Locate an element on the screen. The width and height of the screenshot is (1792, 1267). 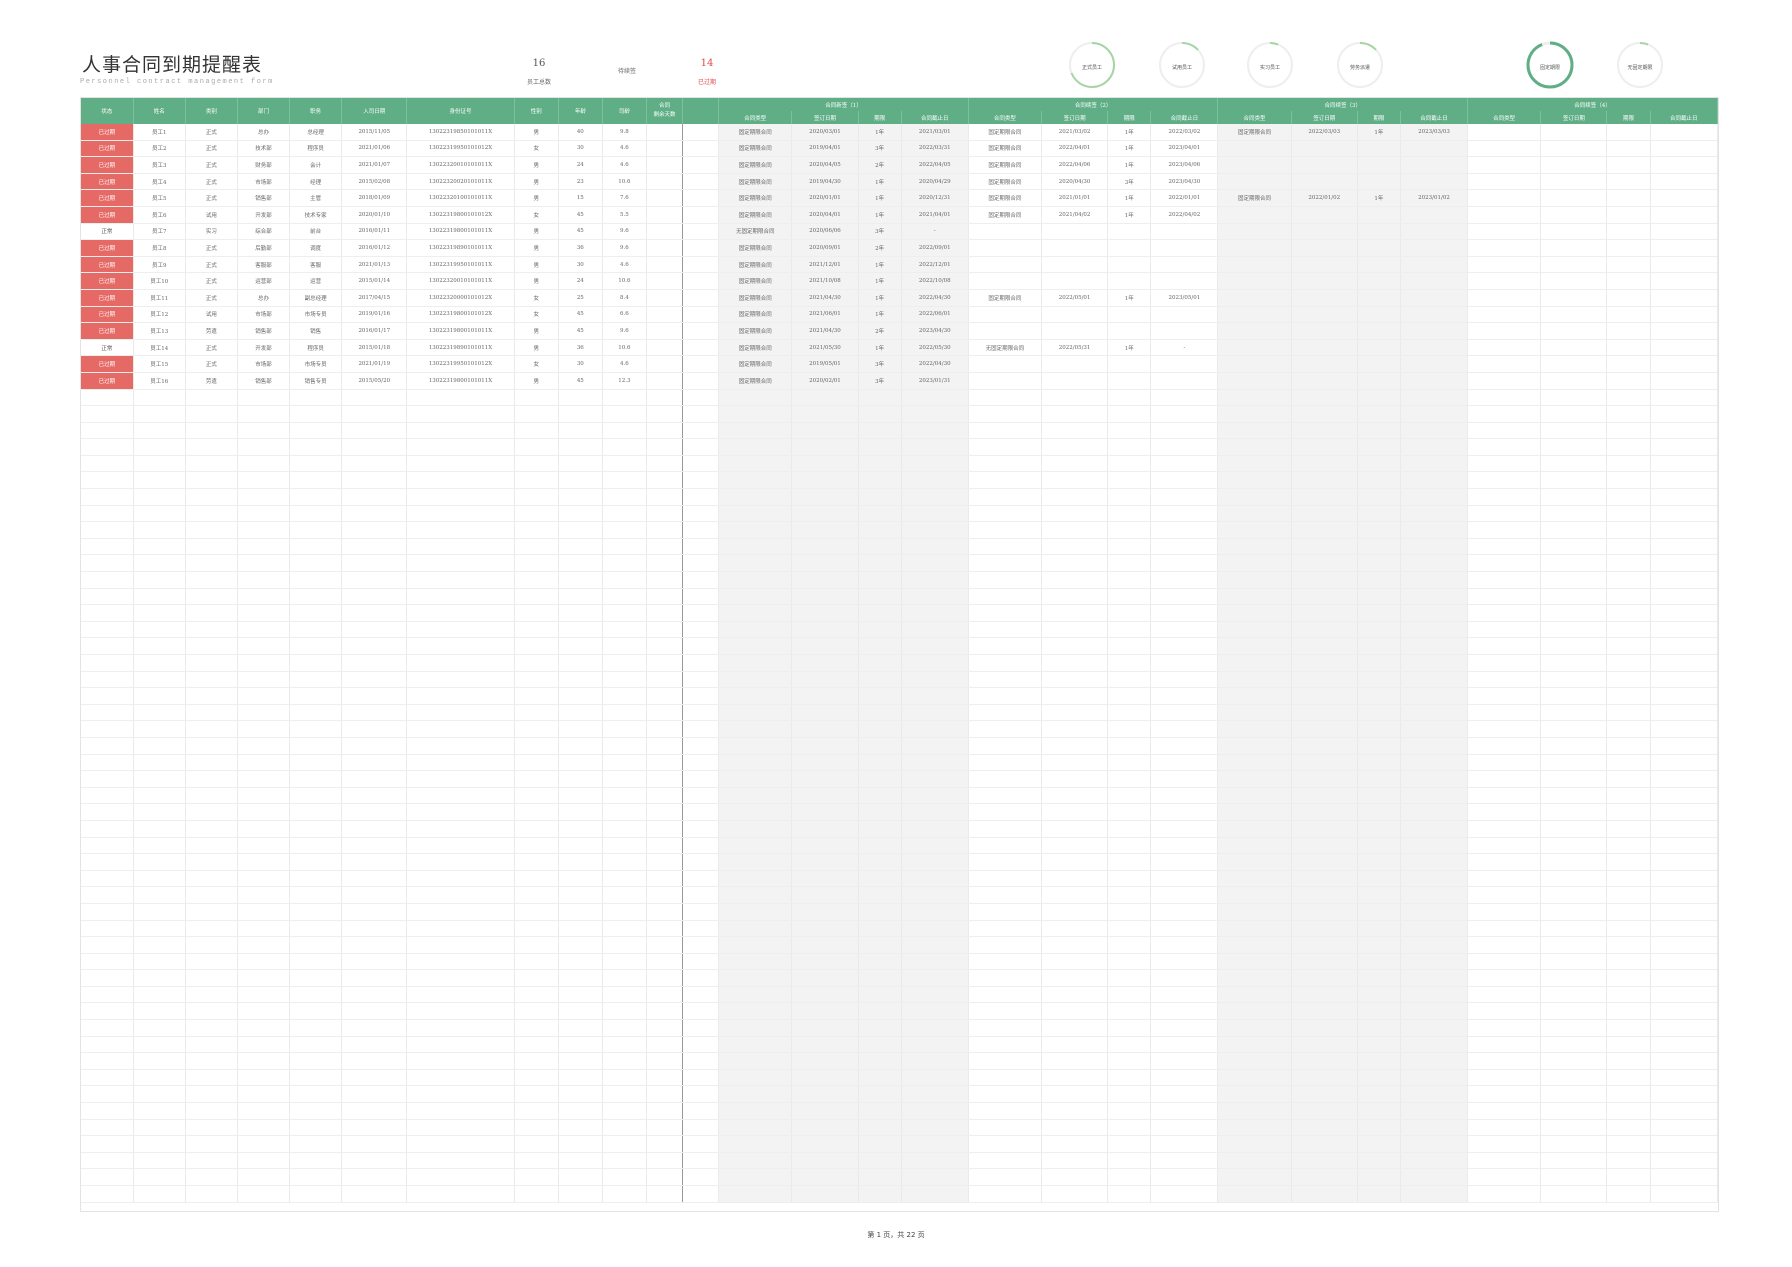
cell-dept: 总办 is located at coordinates (264, 132).